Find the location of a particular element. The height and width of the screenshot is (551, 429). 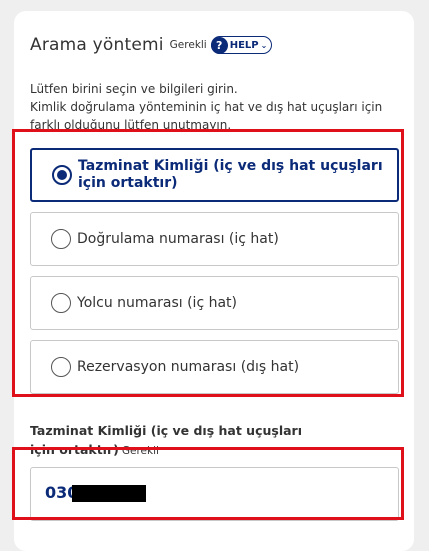

instructions-line-1: Lütfen birini seçin ve bilgileri girin. is located at coordinates (134, 89).